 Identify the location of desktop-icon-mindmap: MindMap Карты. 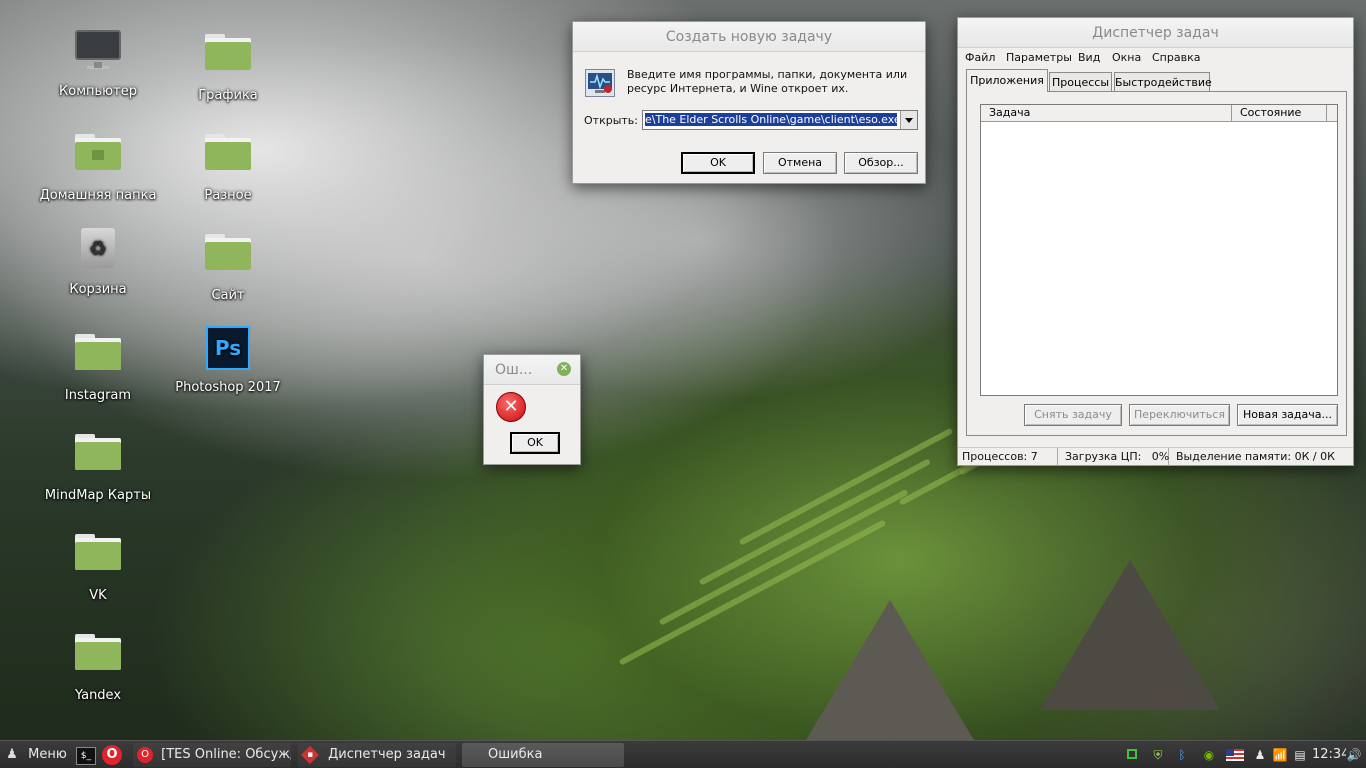
(98, 463).